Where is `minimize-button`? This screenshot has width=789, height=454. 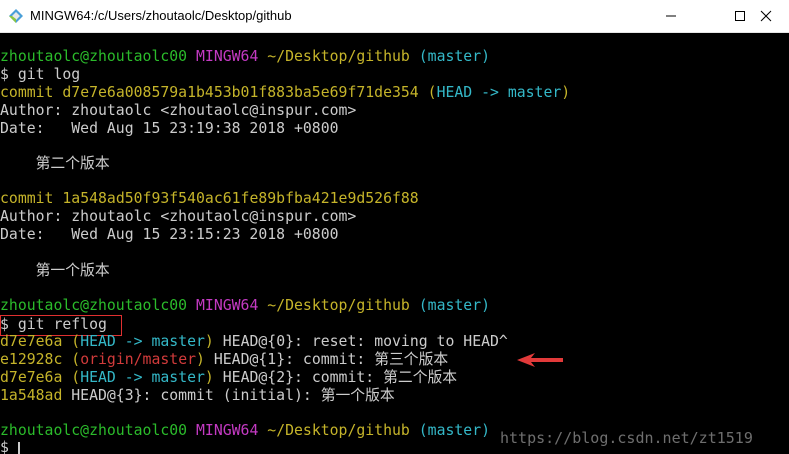
minimize-button is located at coordinates (671, 16).